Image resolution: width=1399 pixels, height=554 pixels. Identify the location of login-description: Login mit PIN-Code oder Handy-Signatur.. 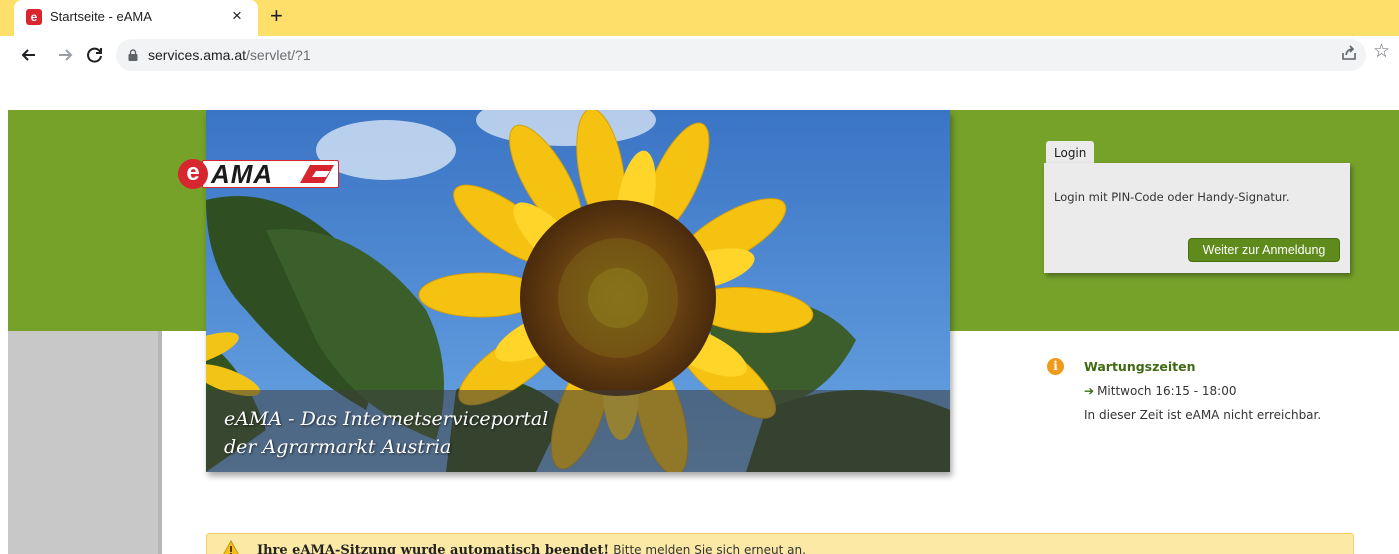
(1172, 197).